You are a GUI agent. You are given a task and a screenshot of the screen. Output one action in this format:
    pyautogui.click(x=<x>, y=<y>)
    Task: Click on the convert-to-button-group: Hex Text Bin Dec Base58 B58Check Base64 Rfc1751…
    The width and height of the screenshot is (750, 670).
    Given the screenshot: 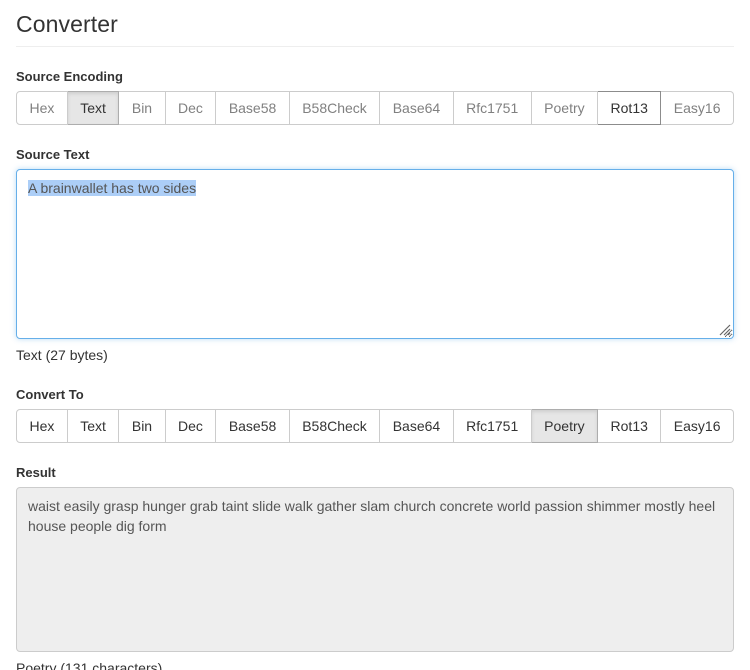 What is the action you would take?
    pyautogui.click(x=375, y=426)
    